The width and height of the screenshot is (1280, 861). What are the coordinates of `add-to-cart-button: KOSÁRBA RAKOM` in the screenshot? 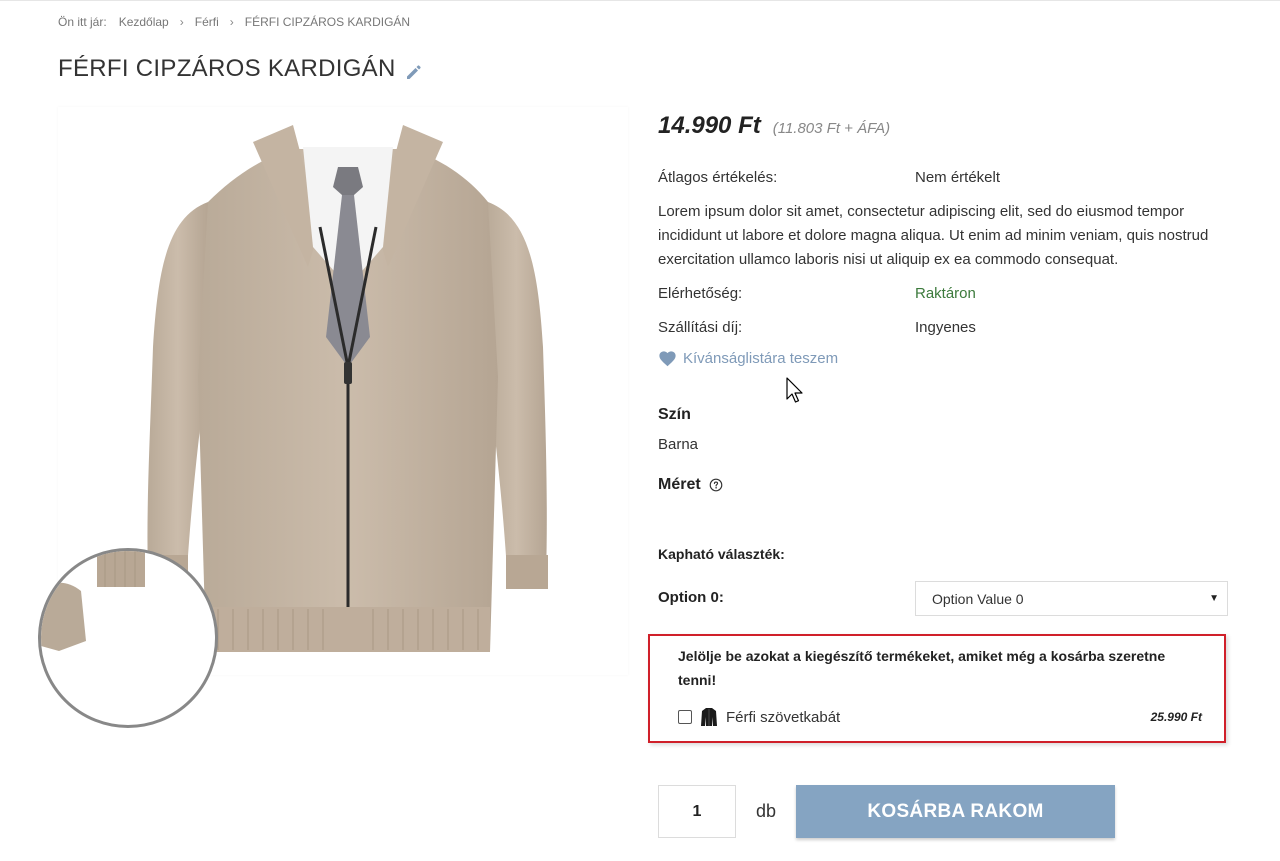 It's located at (955, 811).